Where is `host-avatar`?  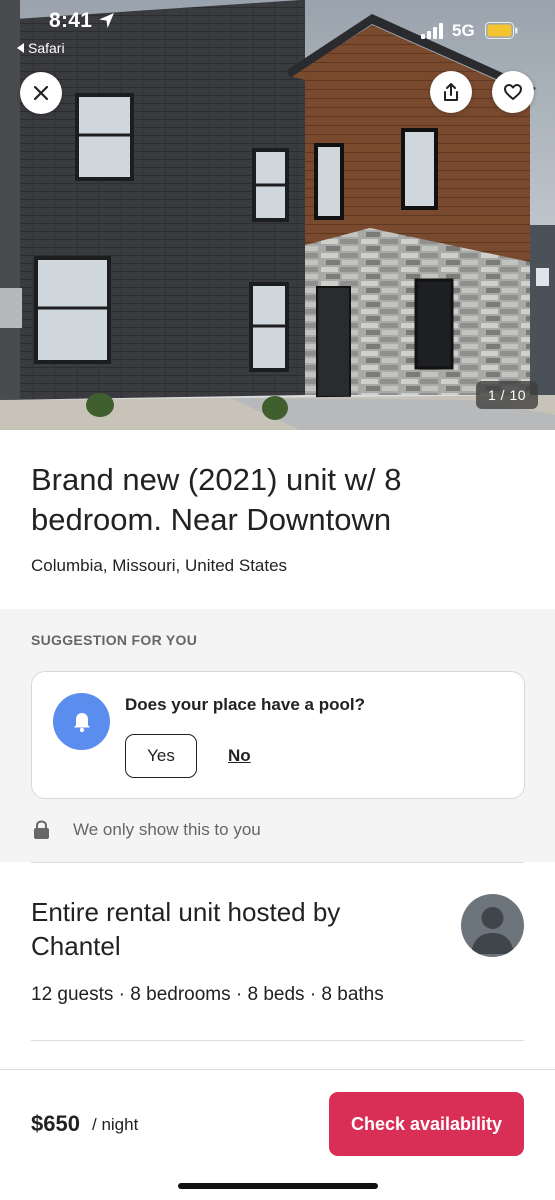
host-avatar is located at coordinates (492, 925).